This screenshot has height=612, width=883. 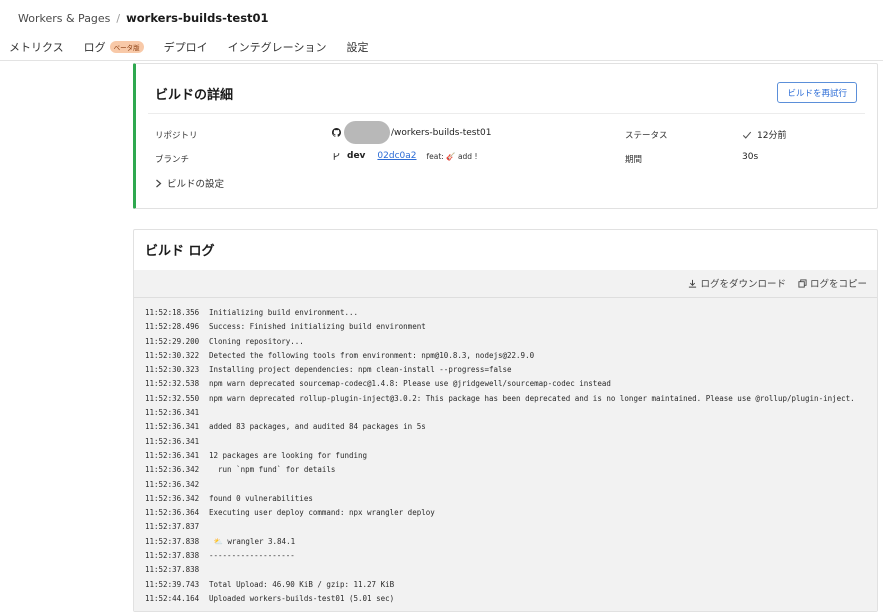 I want to click on download-log-button: ログをダウンロード, so click(x=737, y=283).